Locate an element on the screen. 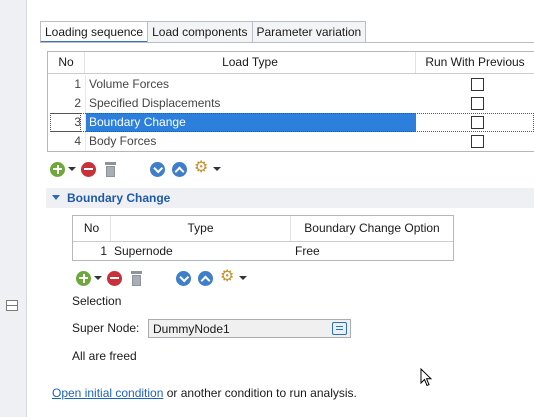  table-header: No Type Boundary Change Option is located at coordinates (263, 229).